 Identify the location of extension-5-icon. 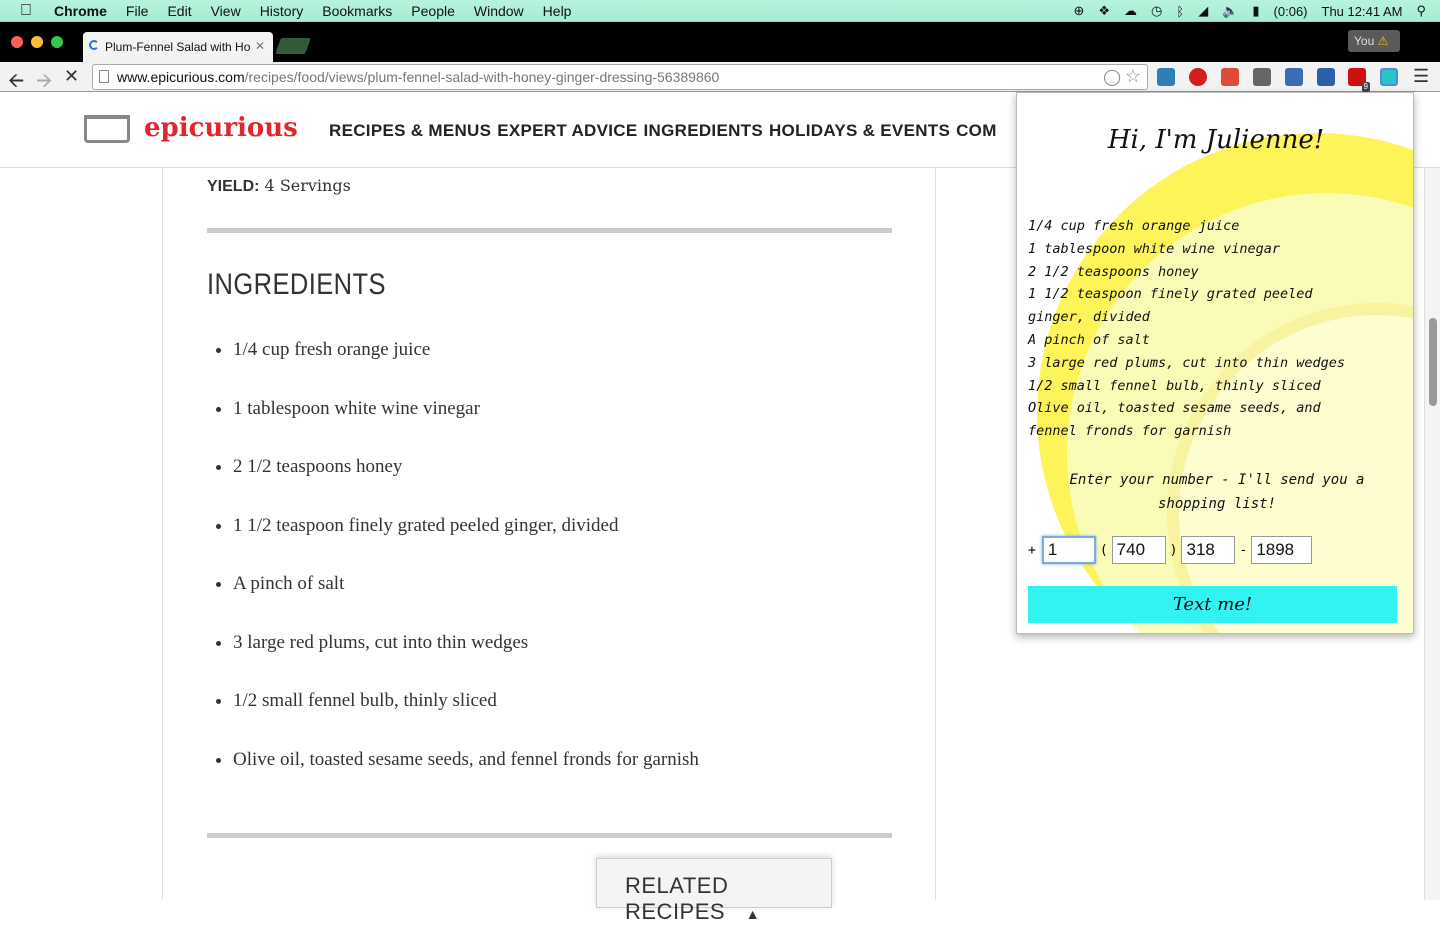
(1294, 77).